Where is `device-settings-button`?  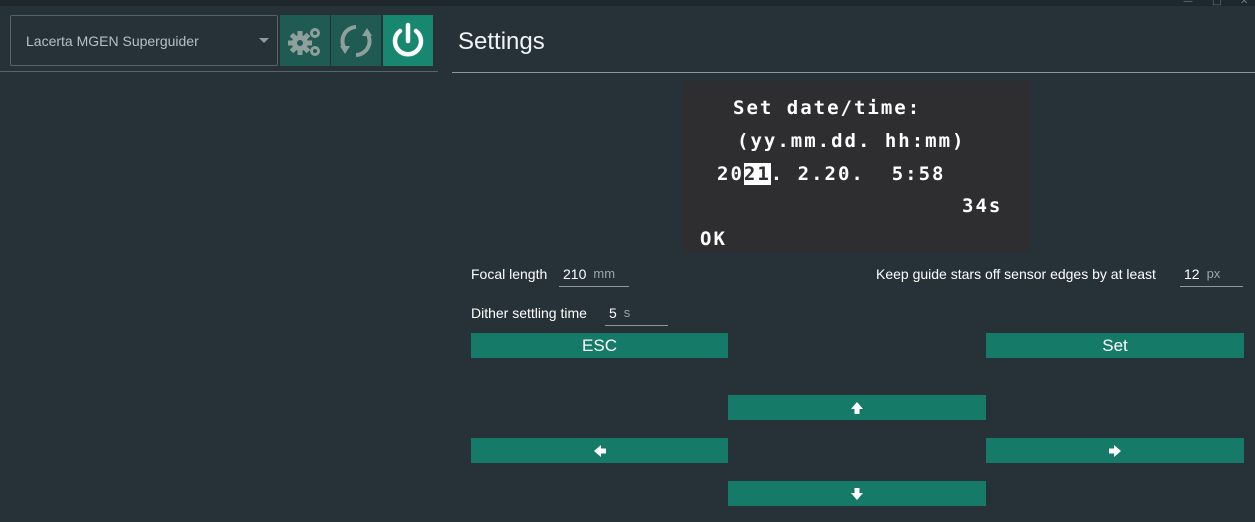
device-settings-button is located at coordinates (305, 40).